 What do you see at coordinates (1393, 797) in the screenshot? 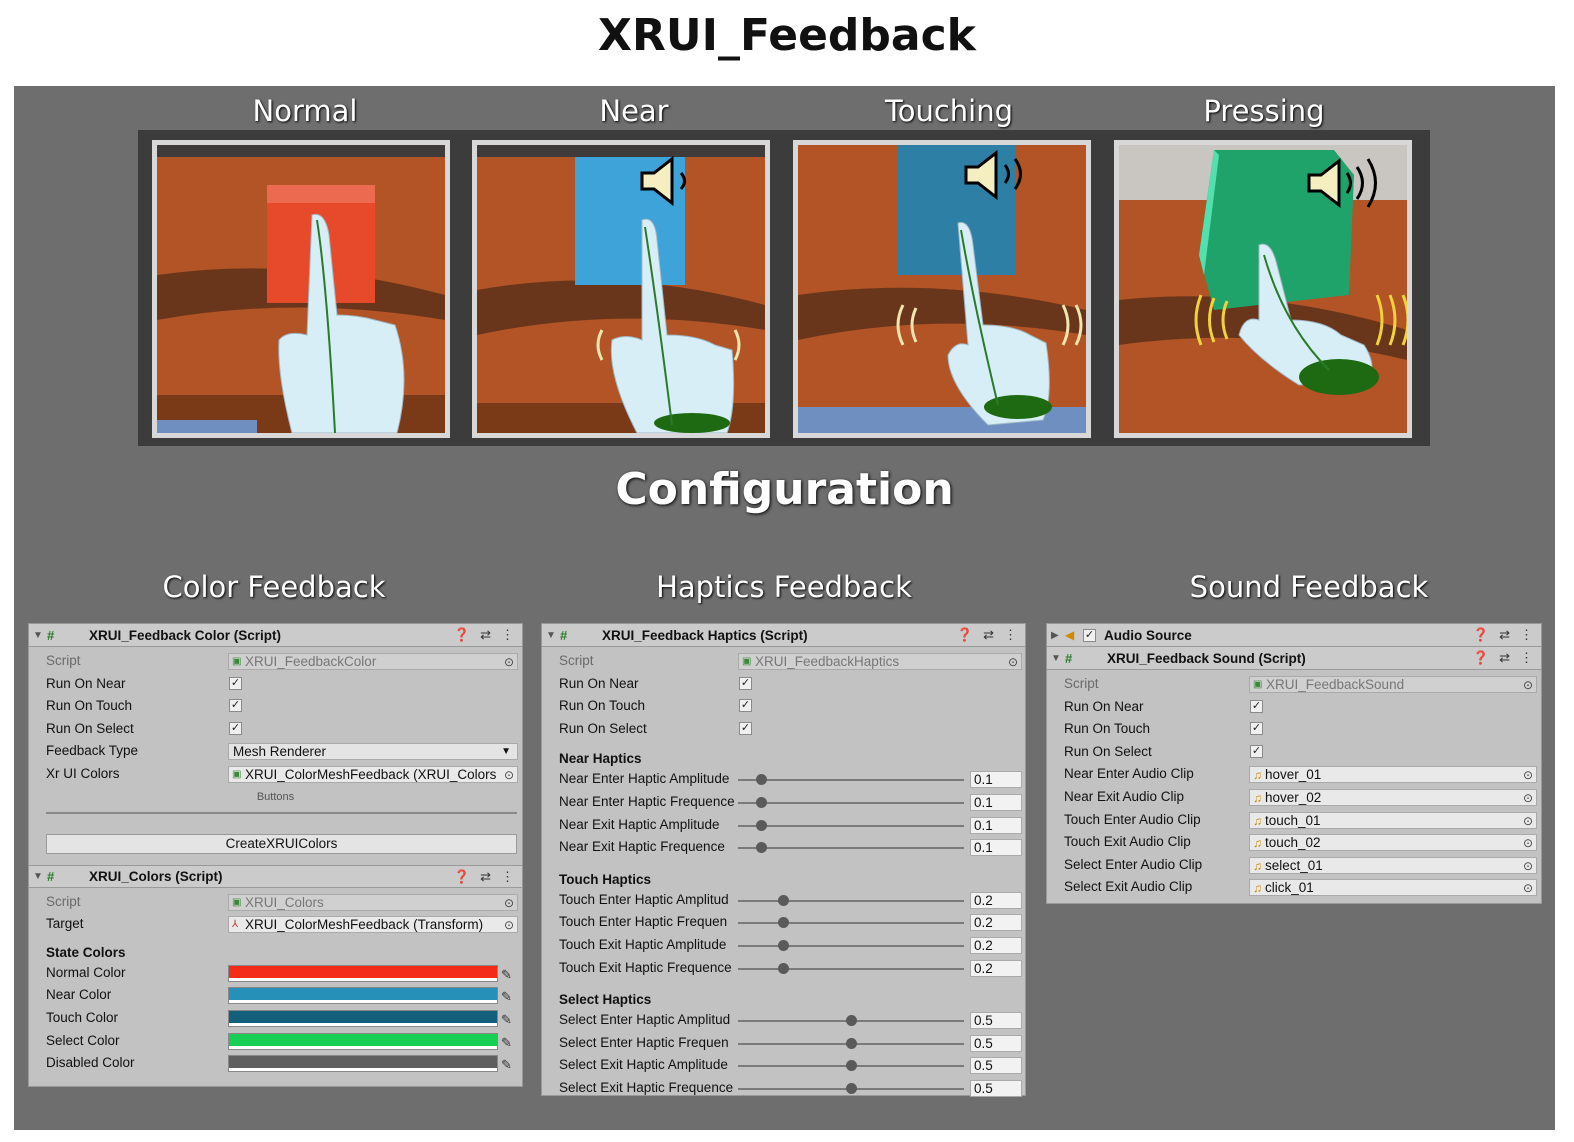
I see `audio-clip-field: ♫ hover_02 ⊙` at bounding box center [1393, 797].